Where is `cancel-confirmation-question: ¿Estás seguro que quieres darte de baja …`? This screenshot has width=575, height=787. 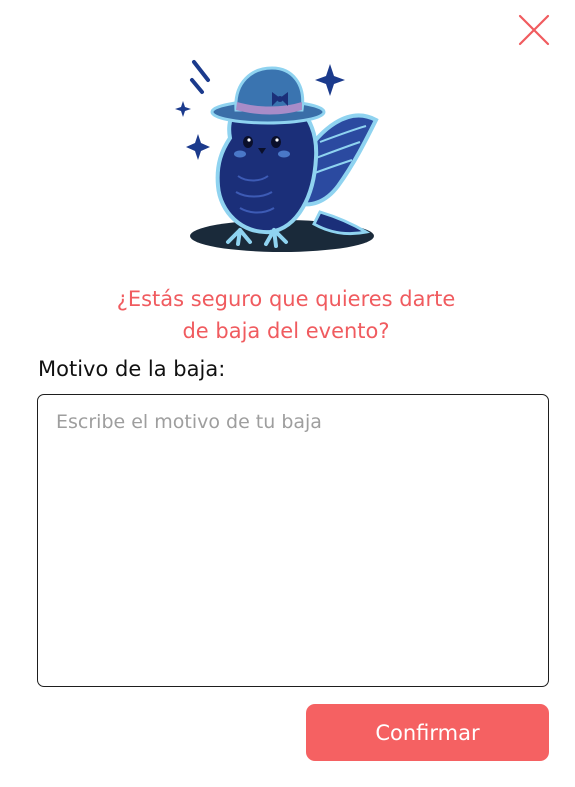
cancel-confirmation-question: ¿Estás seguro que quieres darte de baja … is located at coordinates (286, 315).